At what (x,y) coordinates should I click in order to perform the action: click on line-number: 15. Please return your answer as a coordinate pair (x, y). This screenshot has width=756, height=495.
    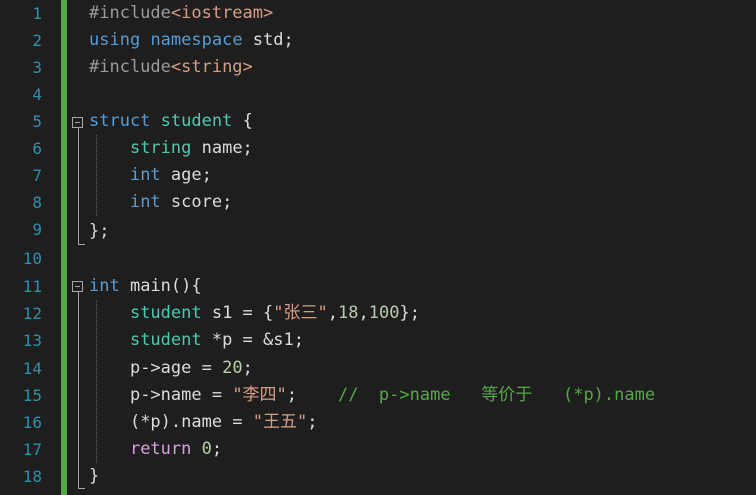
    Looking at the image, I should click on (32, 395).